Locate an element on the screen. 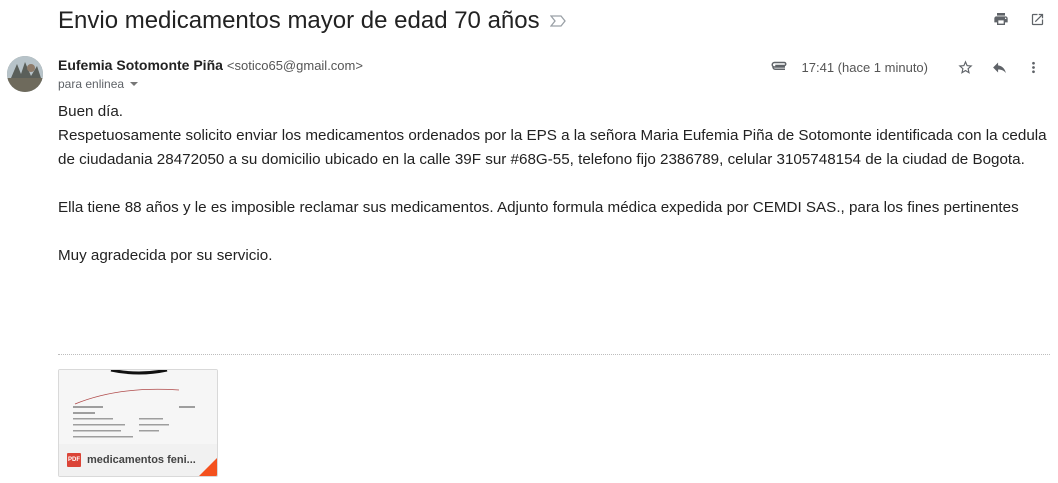  sender-avatar is located at coordinates (25, 74).